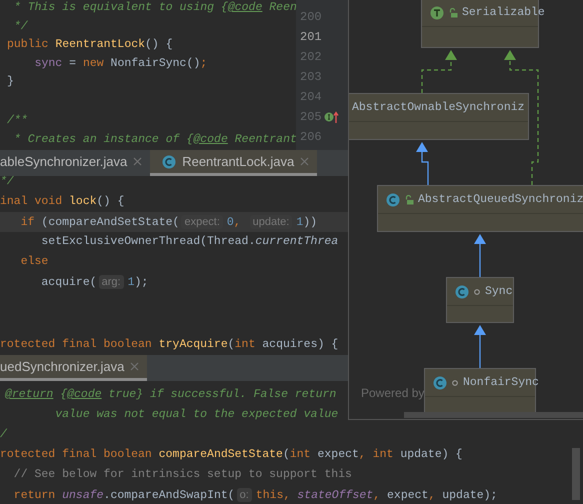 The width and height of the screenshot is (583, 504). Describe the element at coordinates (10, 82) in the screenshot. I see `code-line: }` at that location.